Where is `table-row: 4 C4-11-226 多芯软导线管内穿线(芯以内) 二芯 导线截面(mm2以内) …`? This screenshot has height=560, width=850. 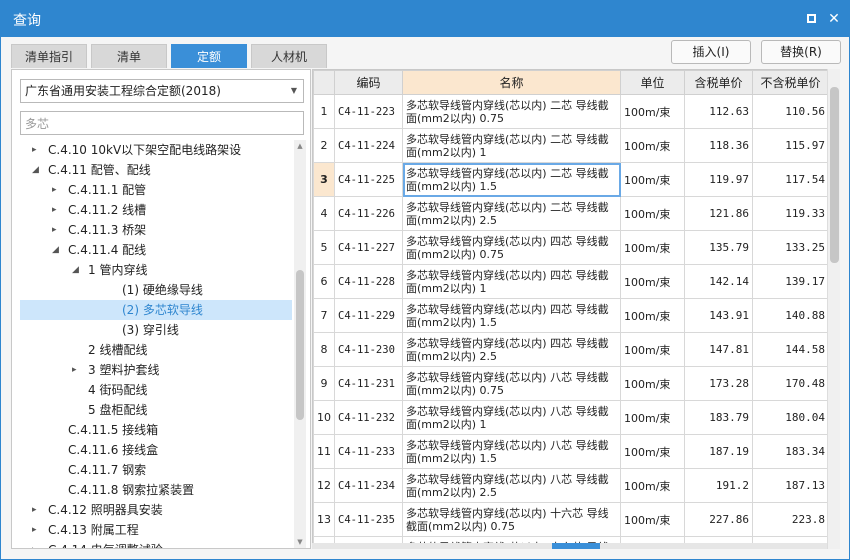 table-row: 4 C4-11-226 多芯软导线管内穿线(芯以内) 二芯 导线截面(mm2以内) … is located at coordinates (571, 213).